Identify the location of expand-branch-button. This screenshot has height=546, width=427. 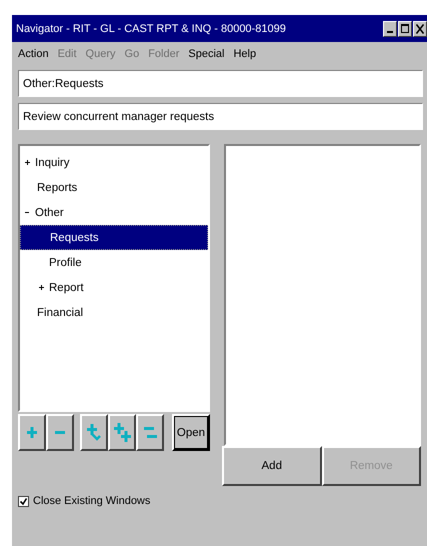
(94, 432).